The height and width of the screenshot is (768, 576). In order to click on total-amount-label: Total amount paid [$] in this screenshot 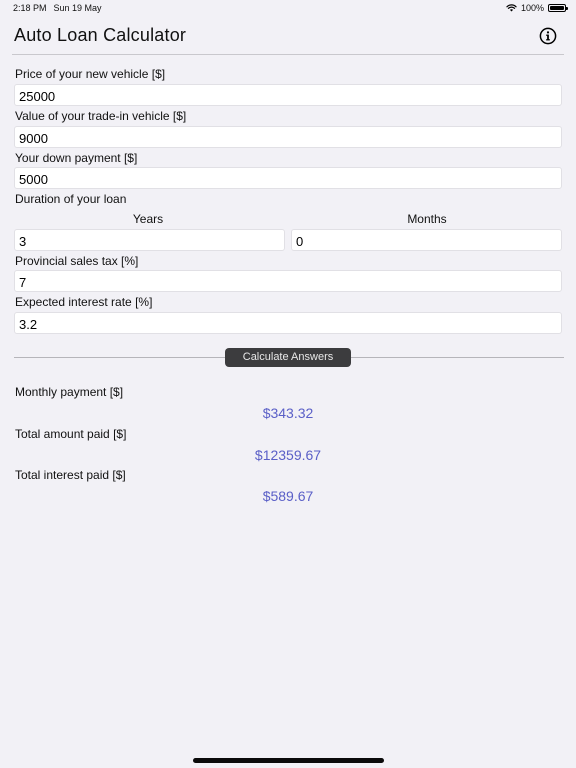, I will do `click(71, 434)`.